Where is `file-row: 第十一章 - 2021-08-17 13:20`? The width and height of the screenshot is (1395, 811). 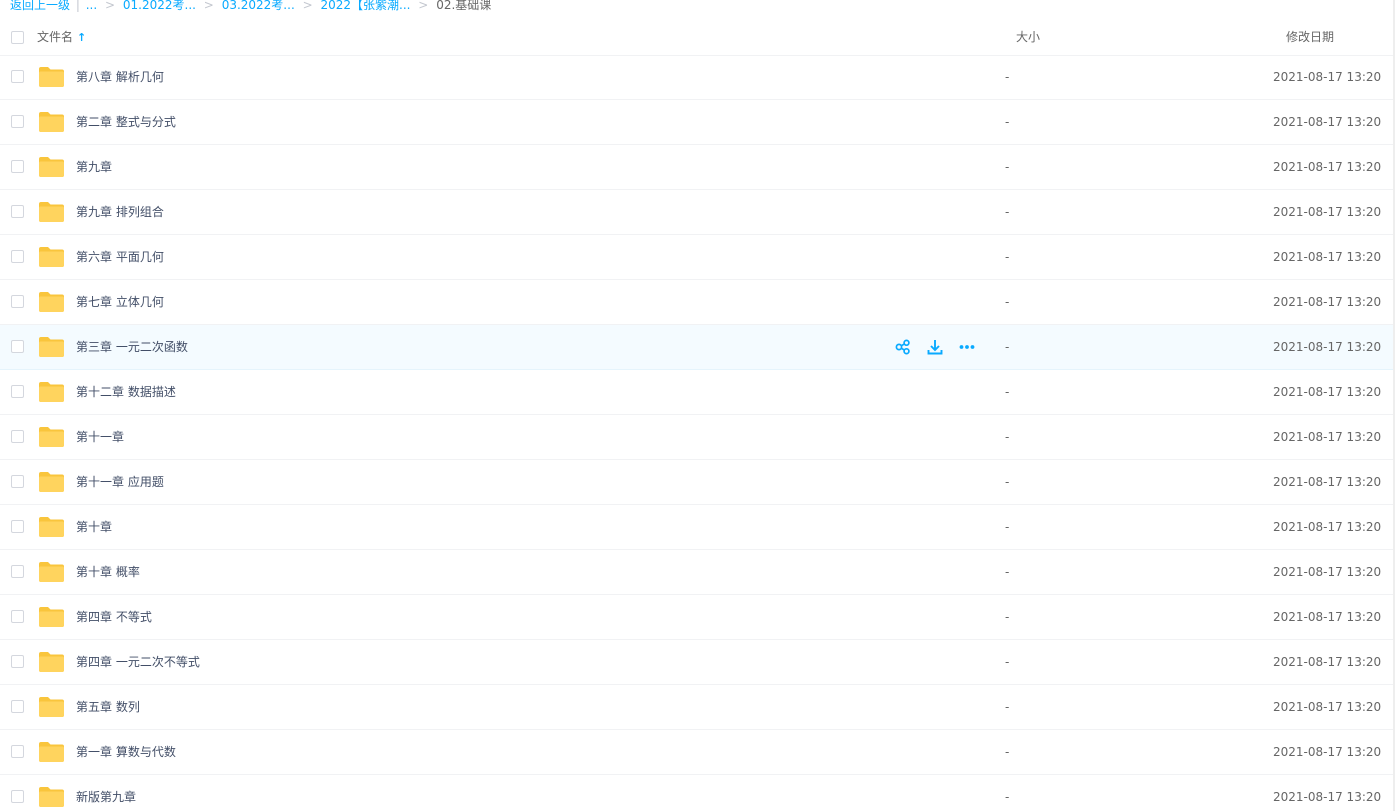
file-row: 第十一章 - 2021-08-17 13:20 is located at coordinates (697, 437).